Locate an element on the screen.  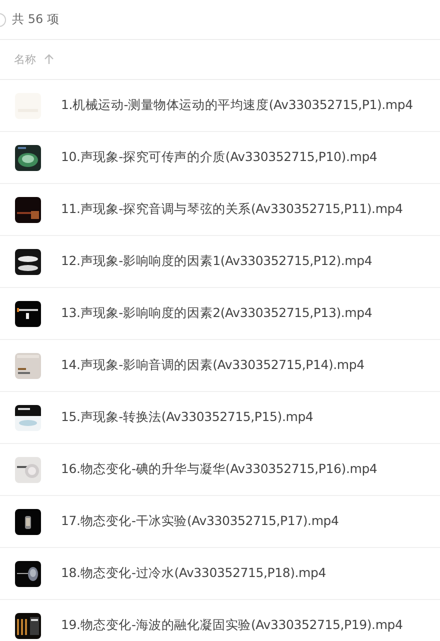
file-row: 17.物态变化-干冰实验(Av330352715,P17).mp4 is located at coordinates (220, 522).